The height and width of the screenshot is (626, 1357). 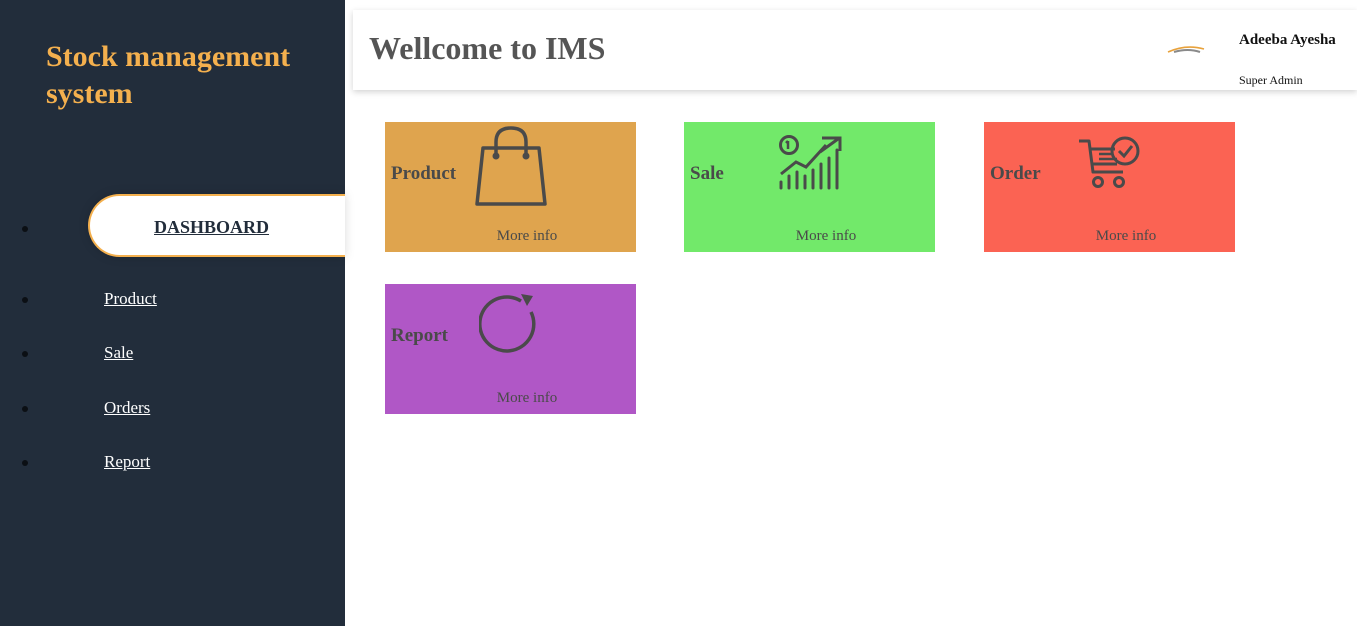 What do you see at coordinates (810, 162) in the screenshot?
I see `growth-chart-icon` at bounding box center [810, 162].